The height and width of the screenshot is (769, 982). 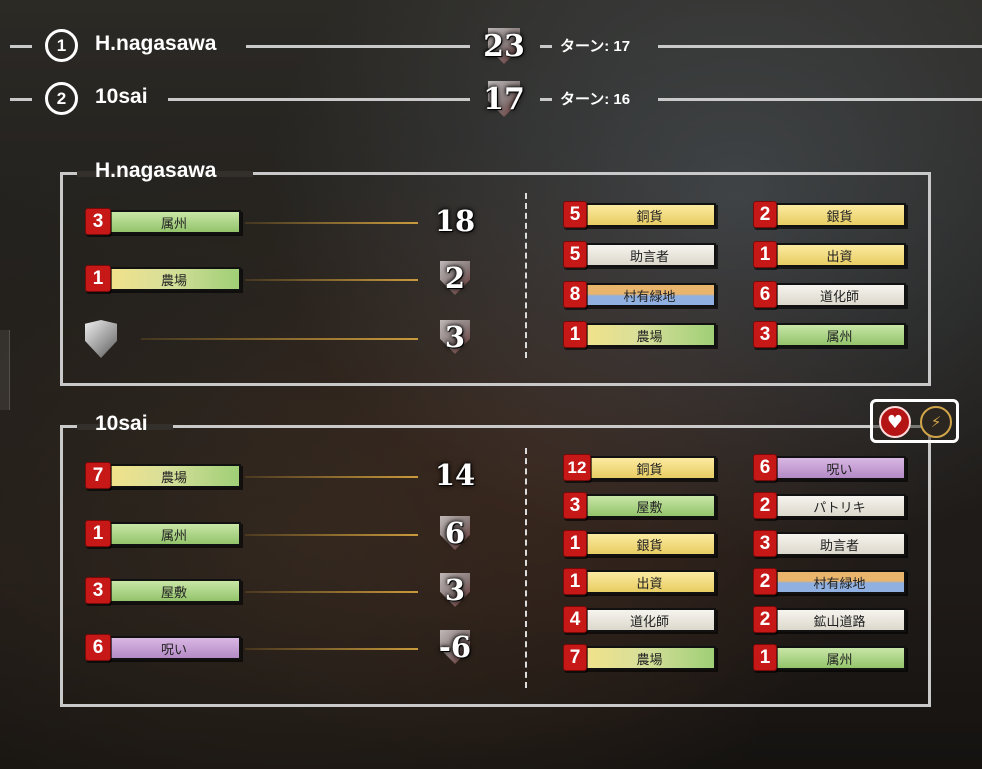 What do you see at coordinates (295, 533) in the screenshot?
I see `score-row: 1 属州 6` at bounding box center [295, 533].